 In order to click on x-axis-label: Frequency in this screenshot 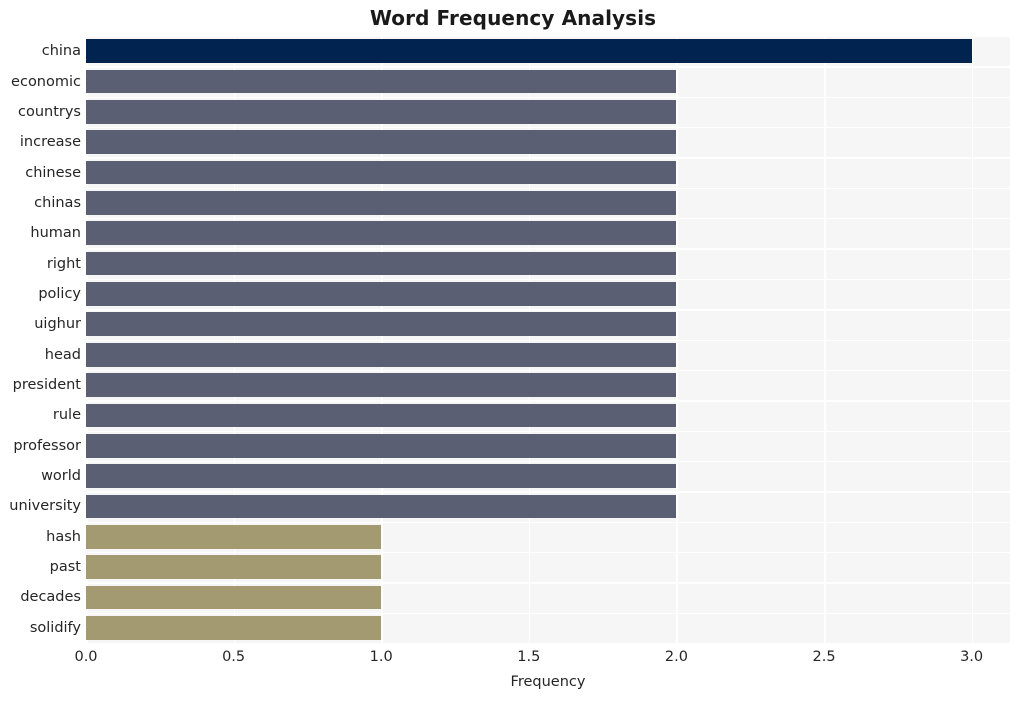, I will do `click(548, 682)`.